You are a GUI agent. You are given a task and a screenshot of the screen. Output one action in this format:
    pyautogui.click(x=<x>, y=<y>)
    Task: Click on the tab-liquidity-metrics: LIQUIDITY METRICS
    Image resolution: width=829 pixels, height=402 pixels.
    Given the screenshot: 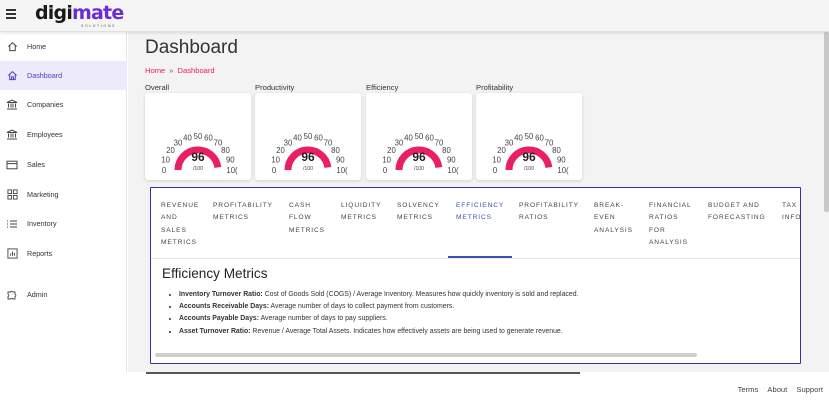 What is the action you would take?
    pyautogui.click(x=361, y=212)
    